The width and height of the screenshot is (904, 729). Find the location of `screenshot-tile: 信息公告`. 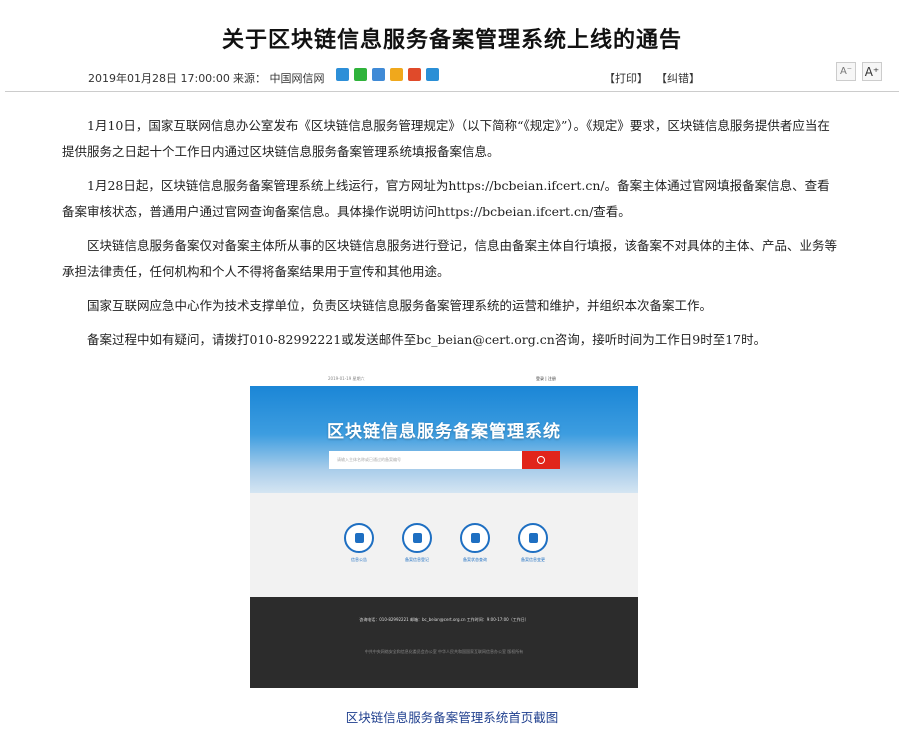

screenshot-tile: 信息公告 is located at coordinates (359, 543).